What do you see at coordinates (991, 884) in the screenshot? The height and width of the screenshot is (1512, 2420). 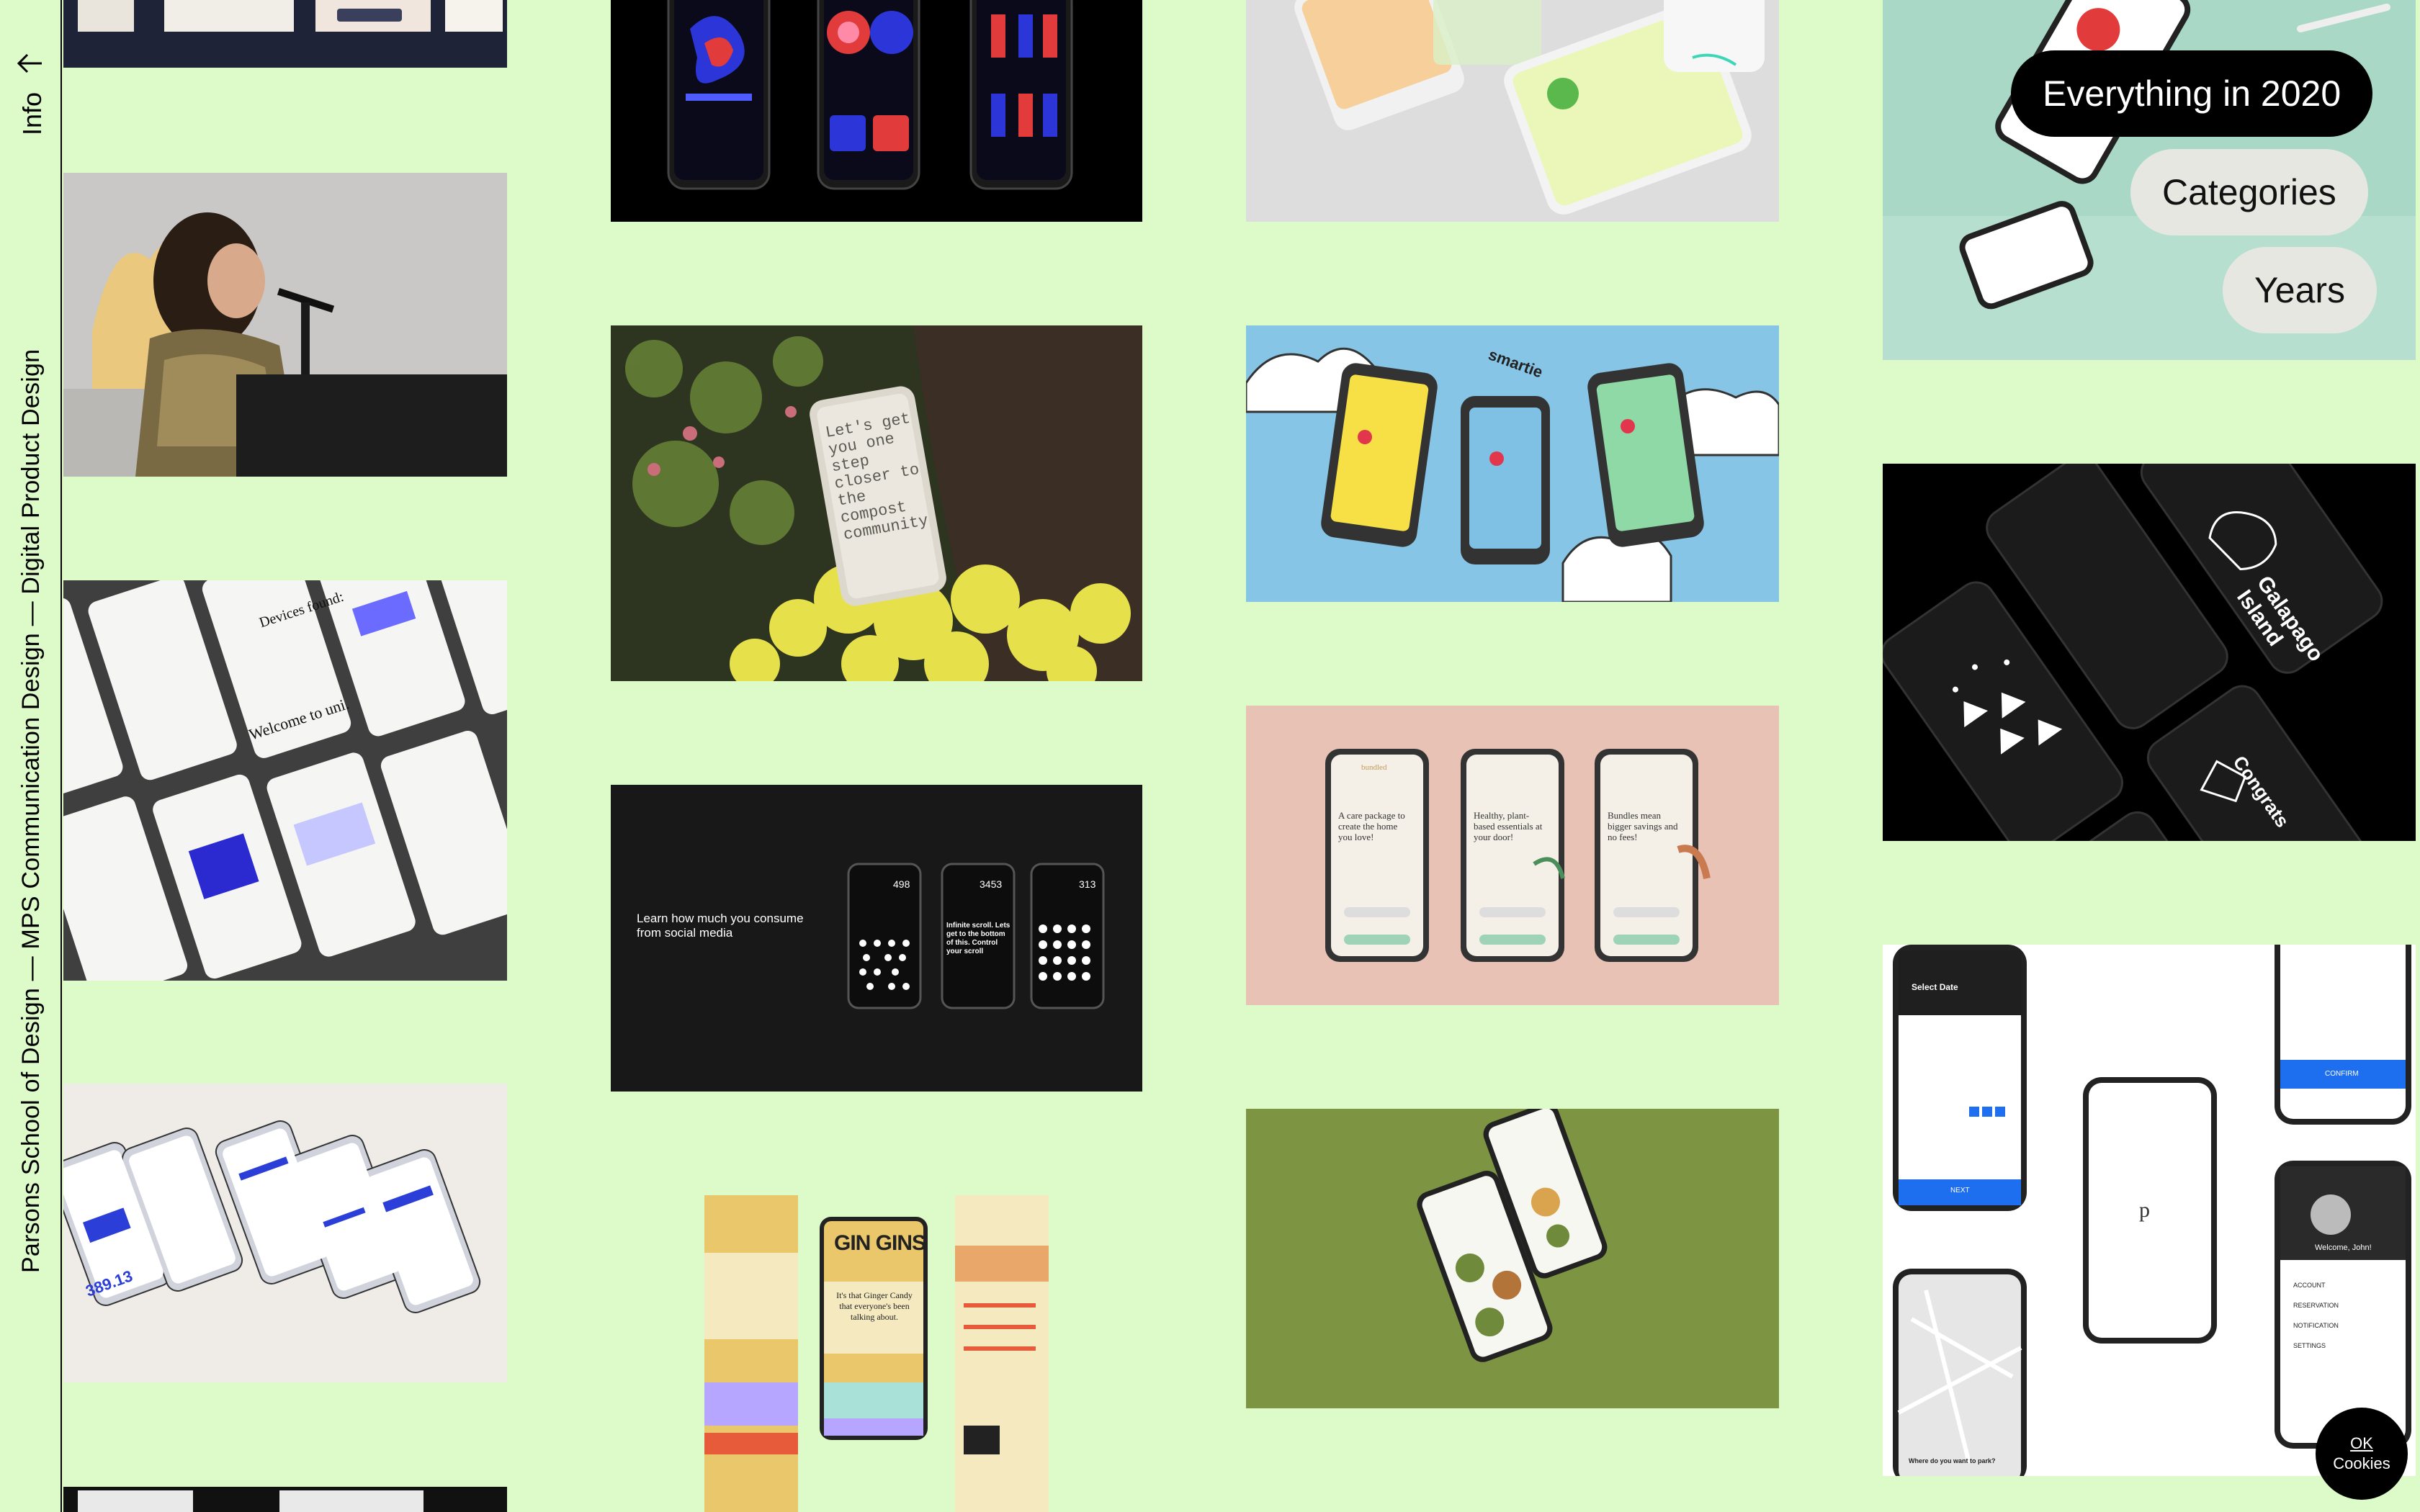 I see `social-count-2: 3453` at bounding box center [991, 884].